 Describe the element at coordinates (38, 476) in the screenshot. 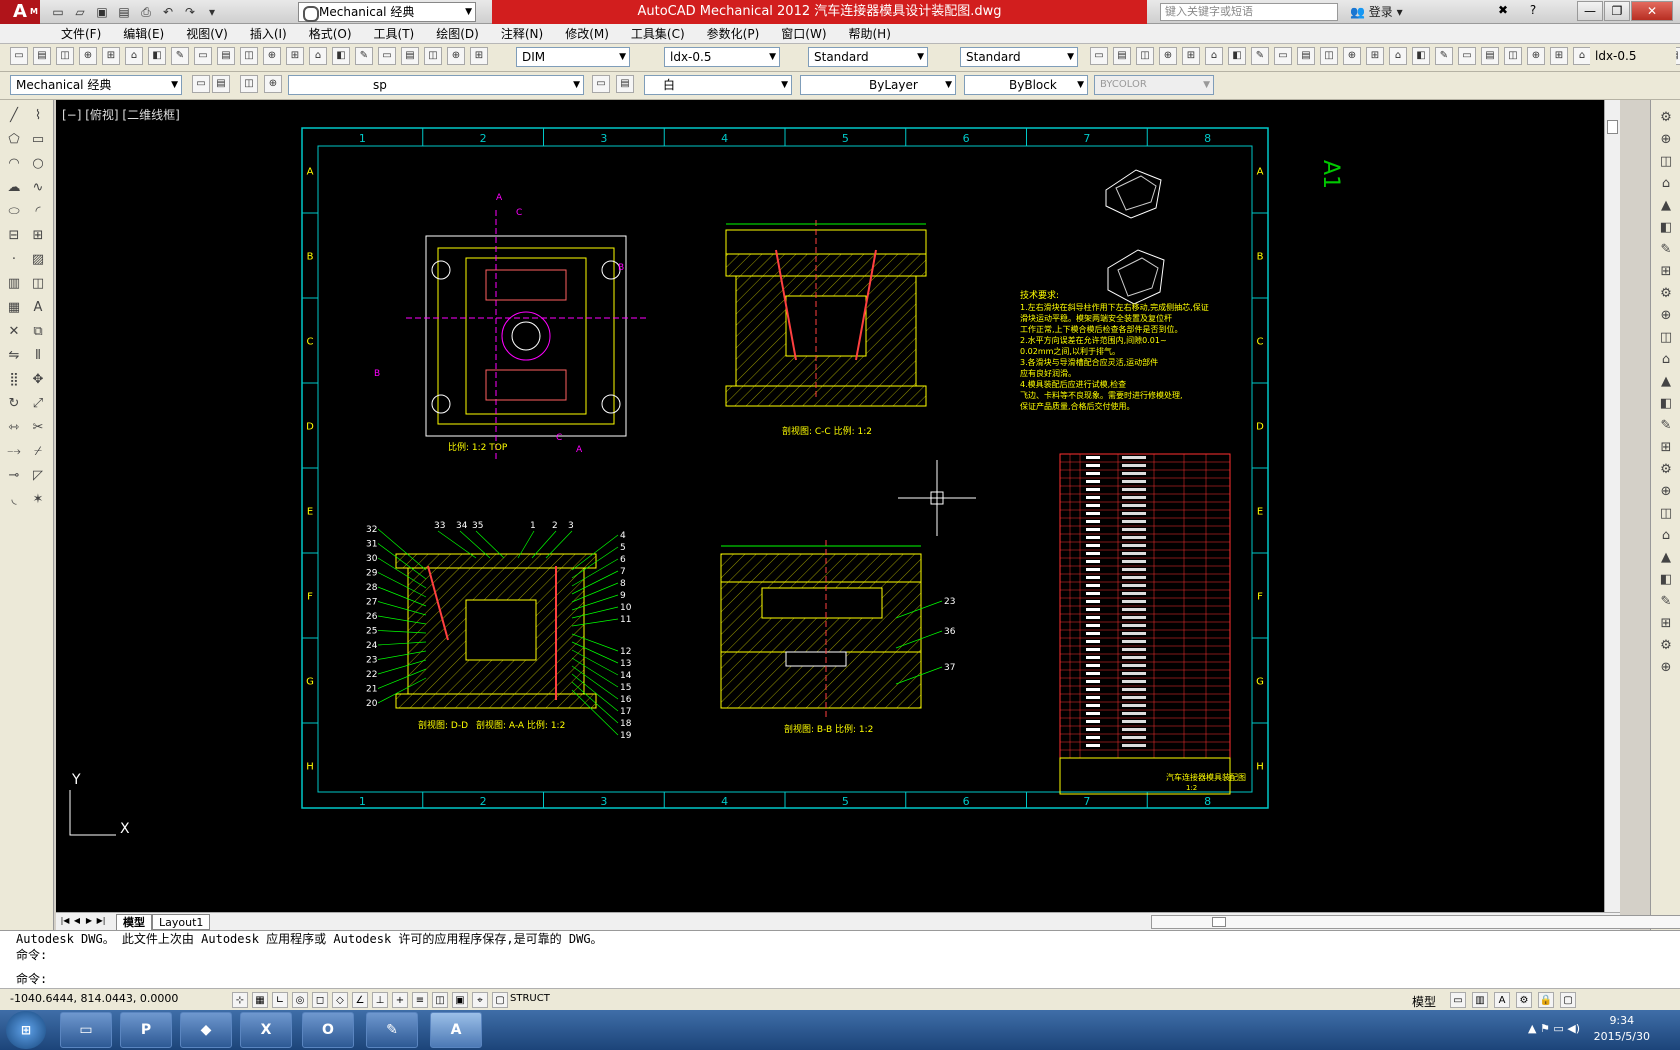

I see `chamfer-icon: ◸` at that location.